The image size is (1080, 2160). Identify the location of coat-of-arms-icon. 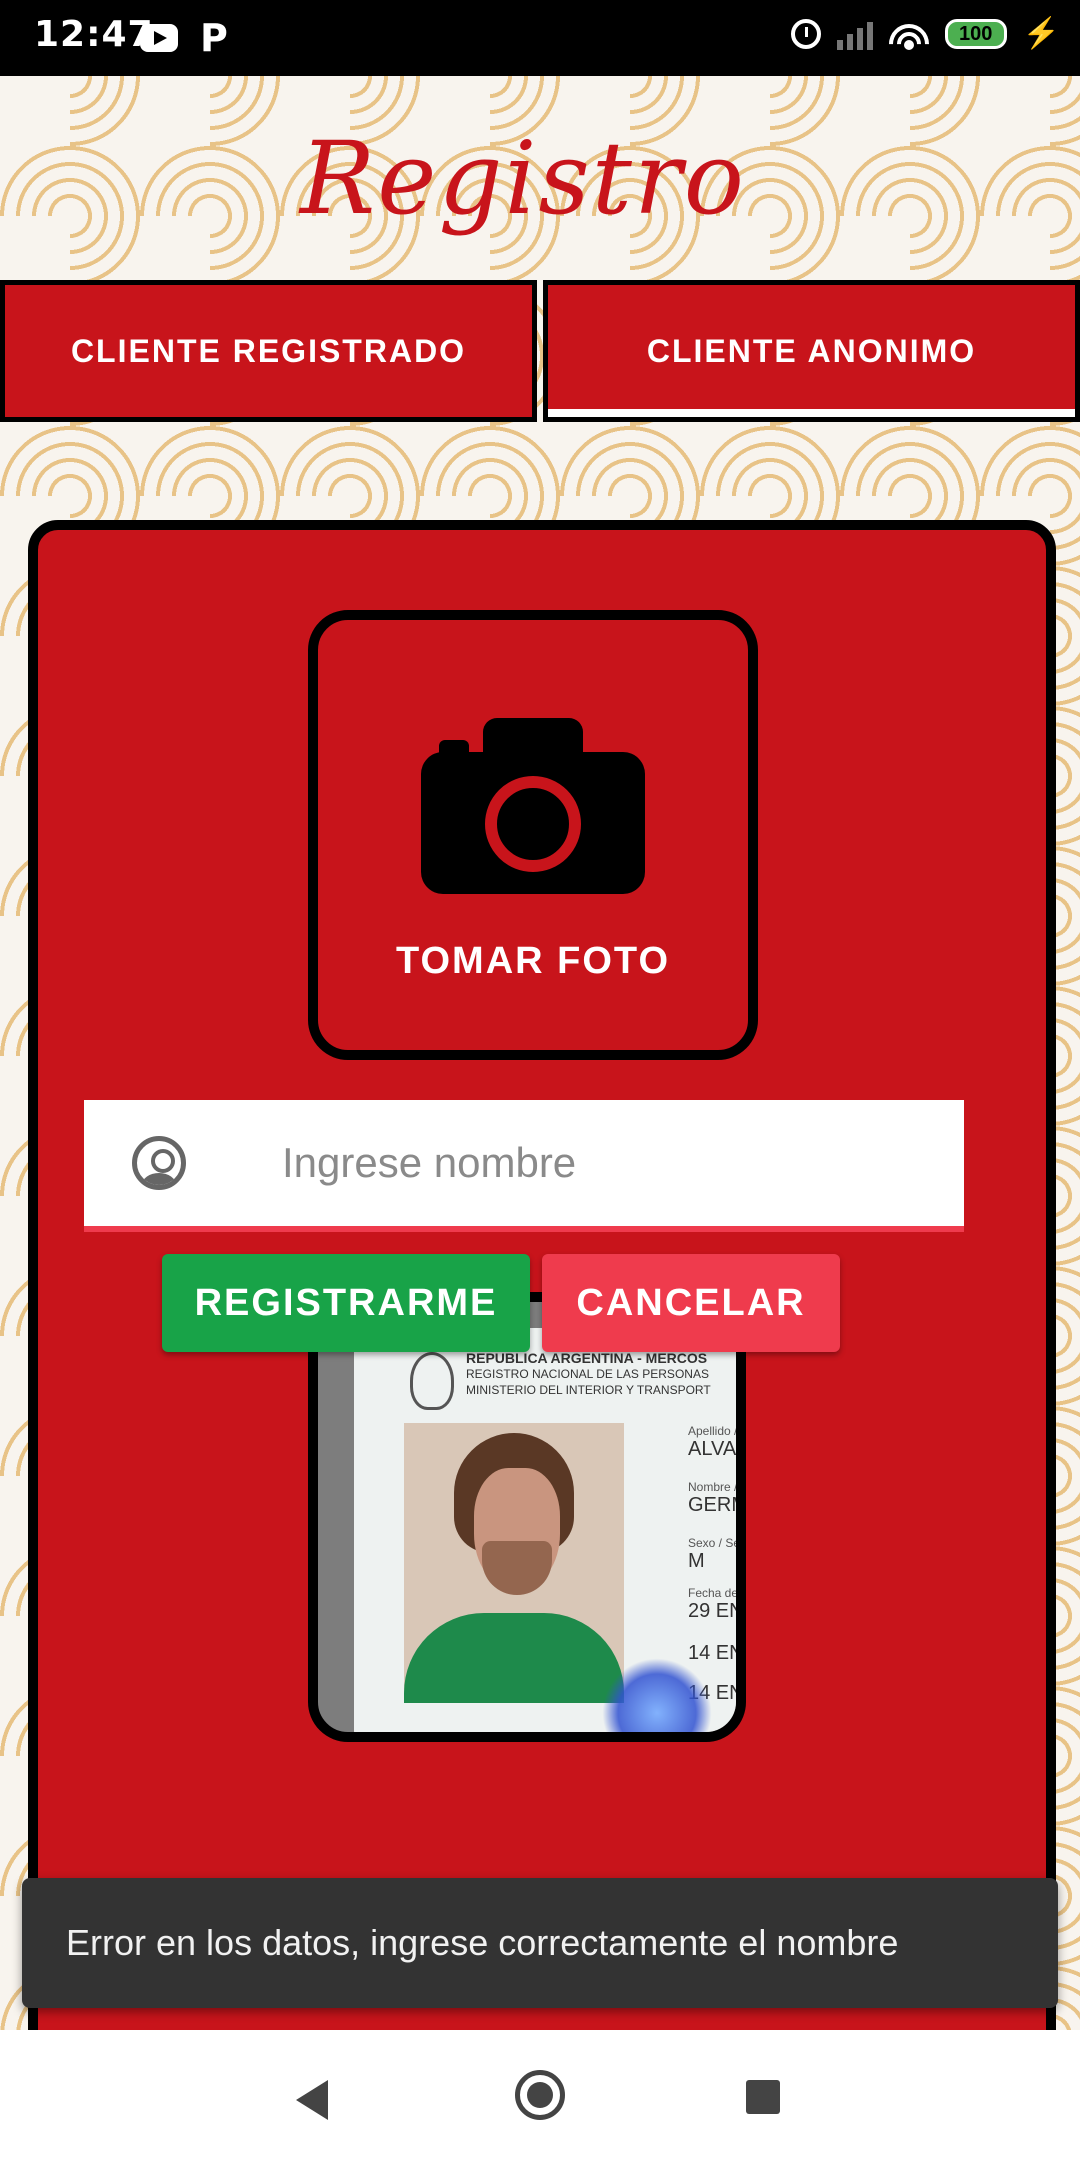
(432, 1381).